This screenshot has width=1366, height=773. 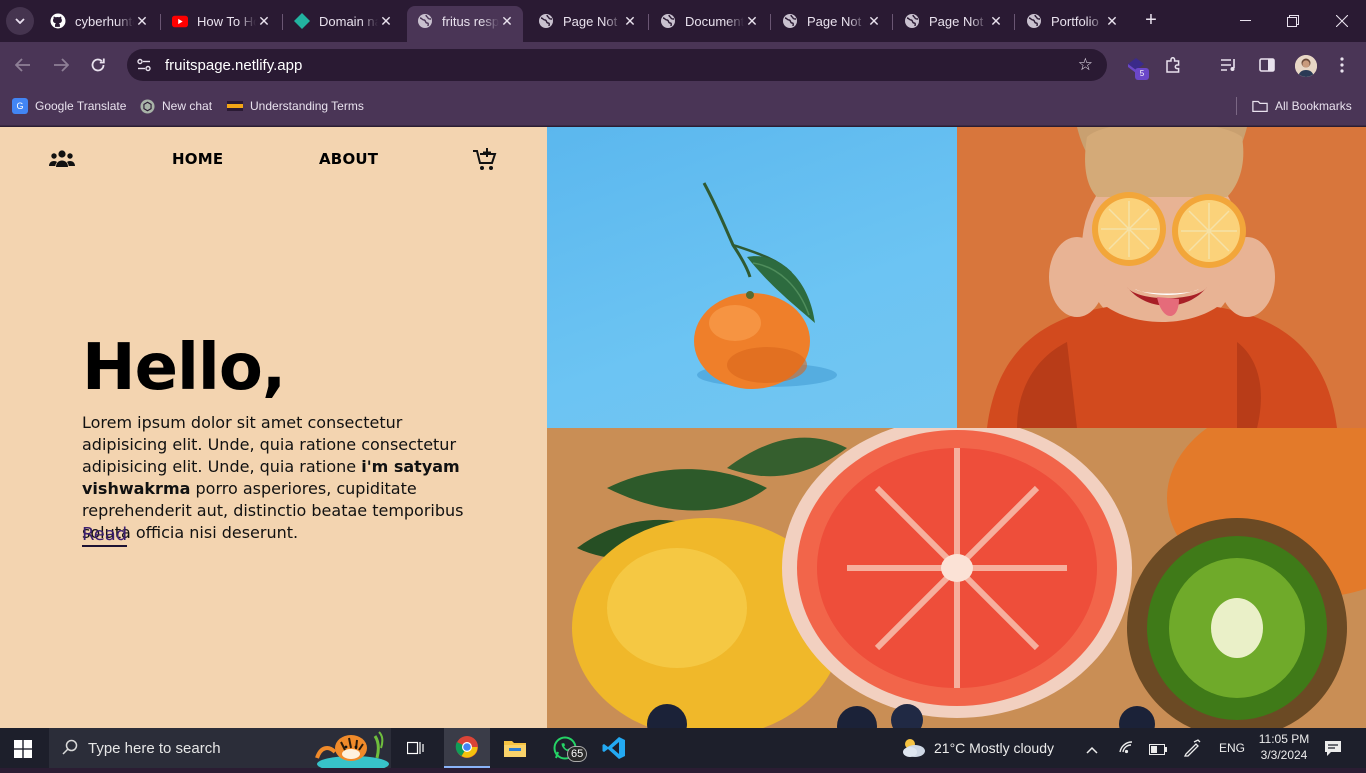 I want to click on taskbar-vscode, so click(x=614, y=748).